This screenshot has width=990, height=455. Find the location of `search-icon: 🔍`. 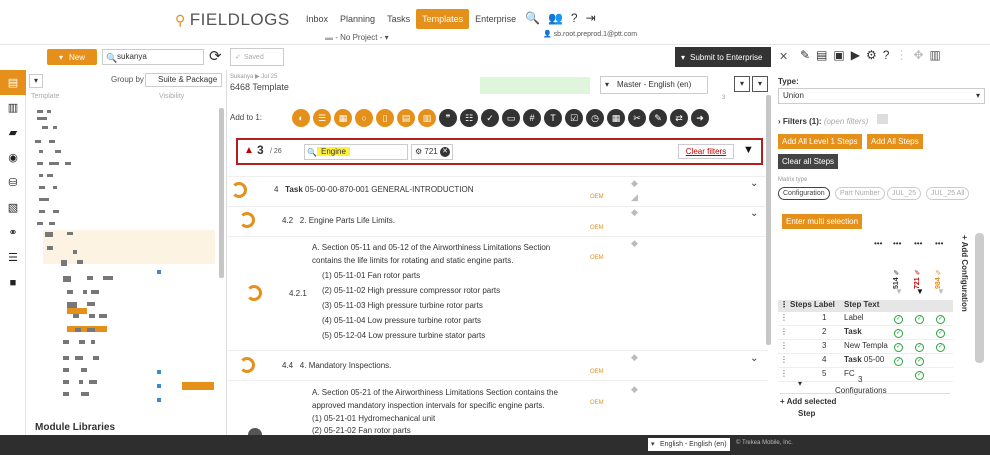

search-icon: 🔍 is located at coordinates (532, 18).